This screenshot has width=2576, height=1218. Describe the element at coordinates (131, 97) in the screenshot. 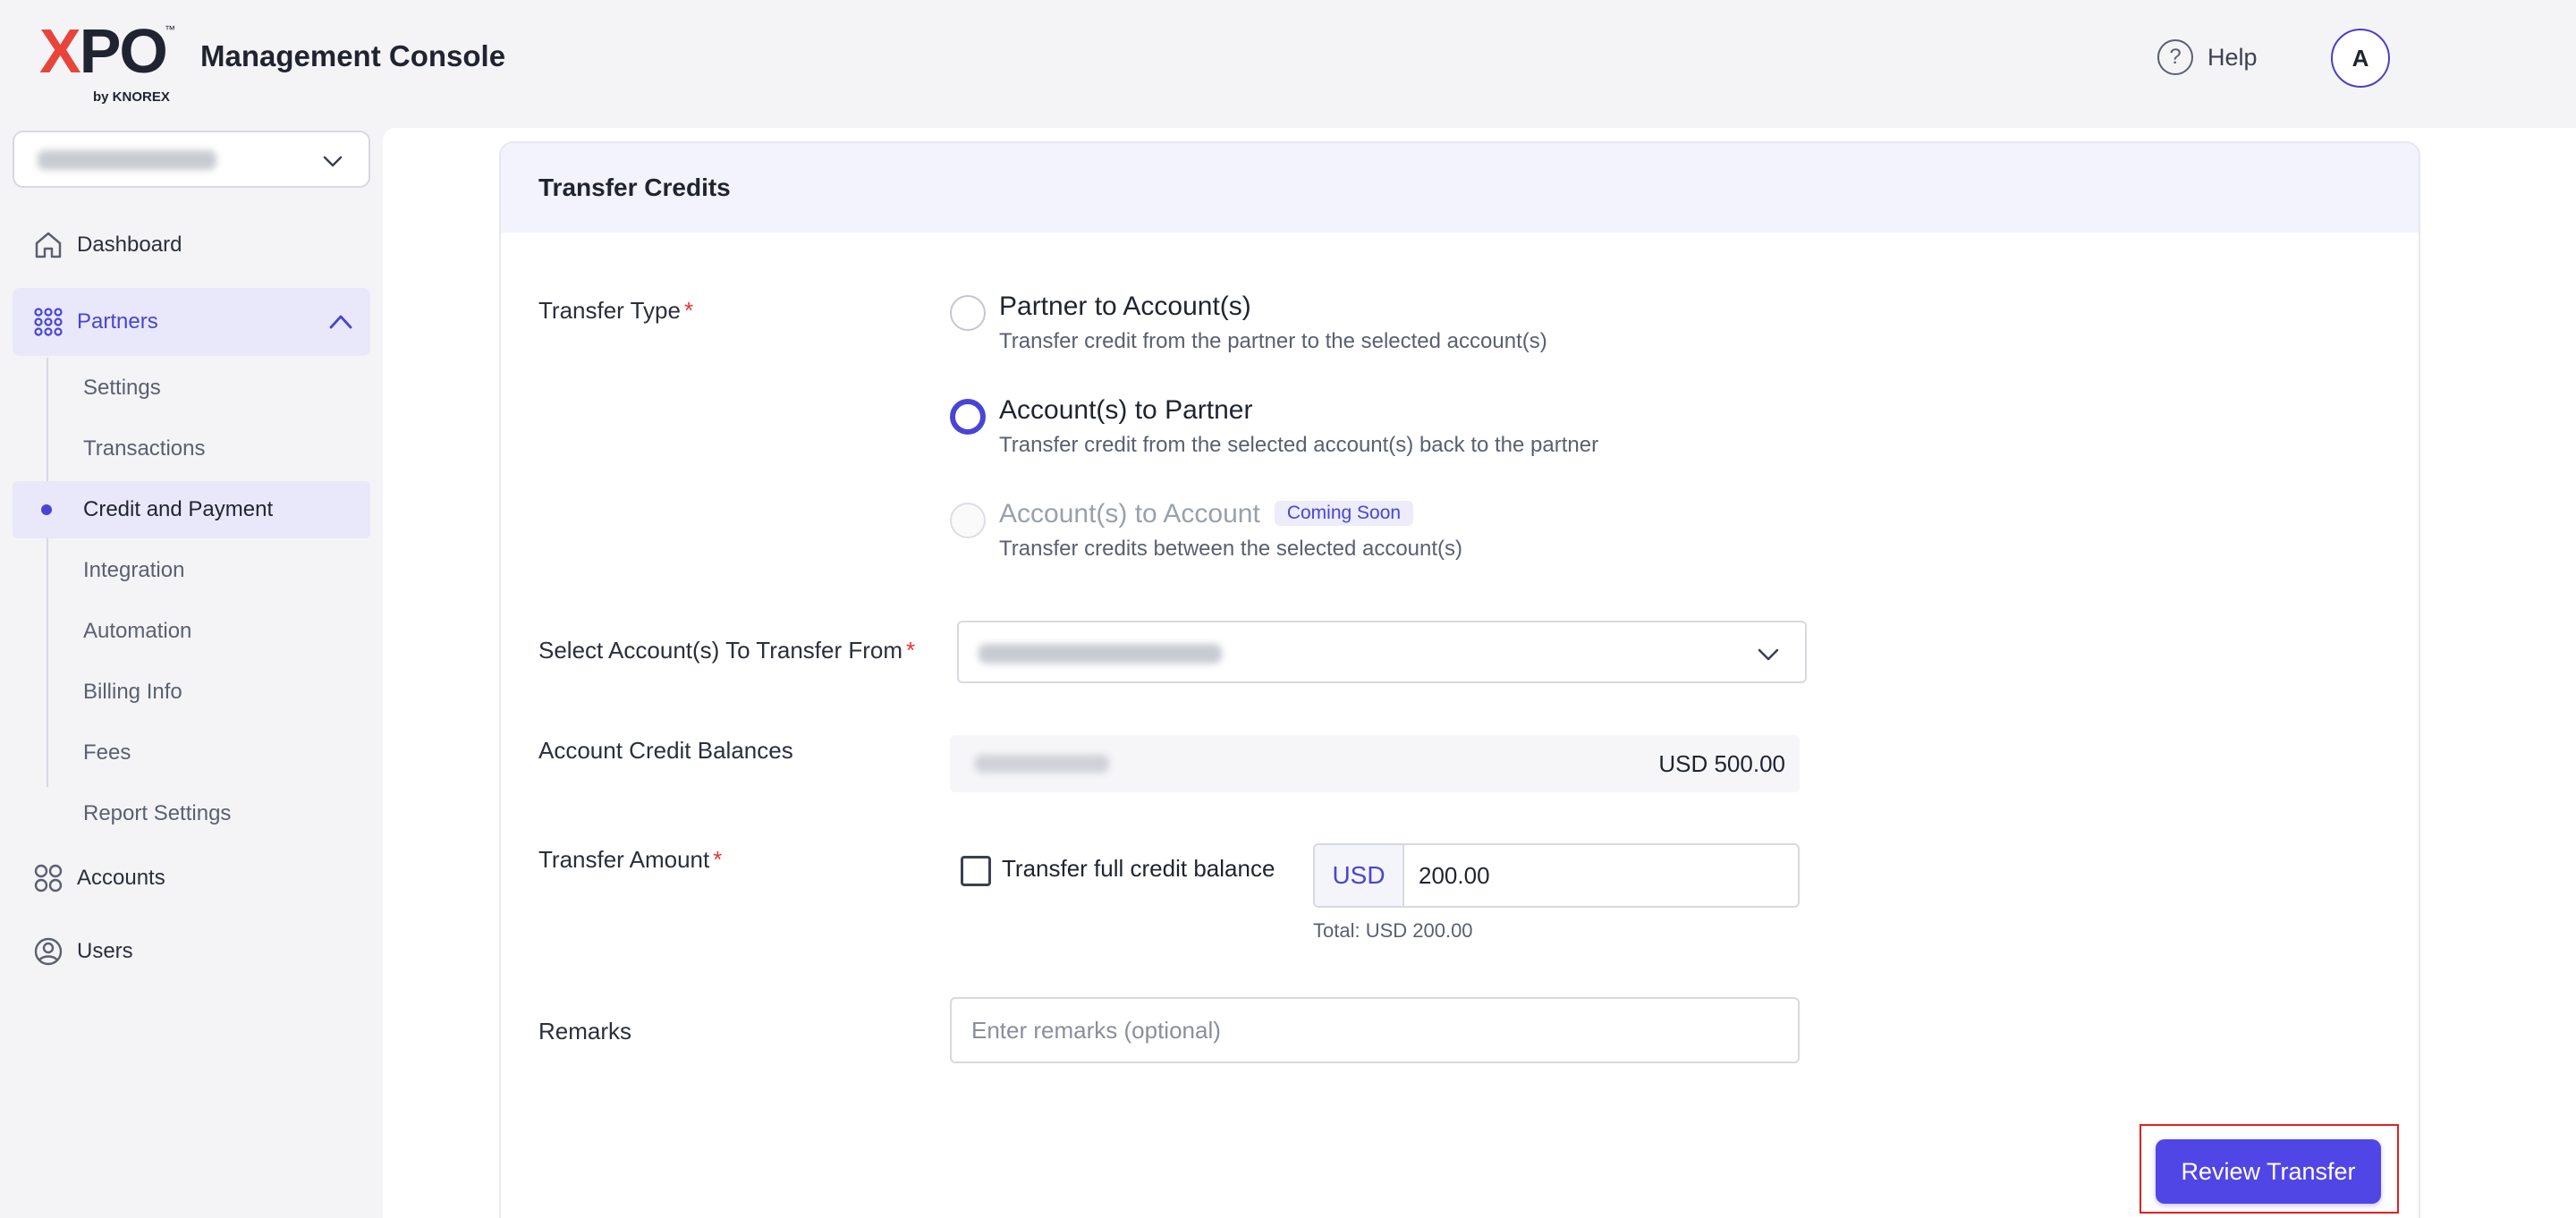

I see `logo-byline: by KNOREX` at that location.